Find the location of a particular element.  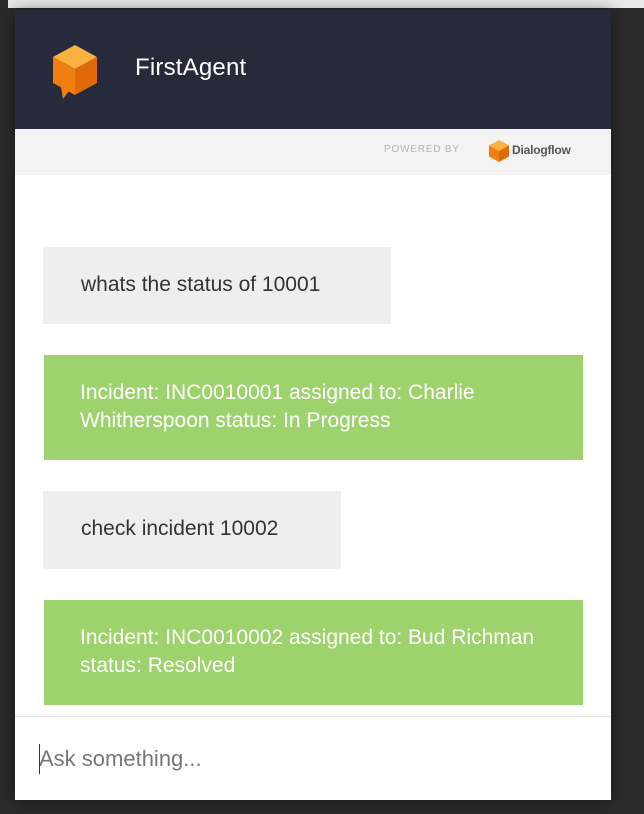

agent-name: FirstAgent is located at coordinates (191, 67).